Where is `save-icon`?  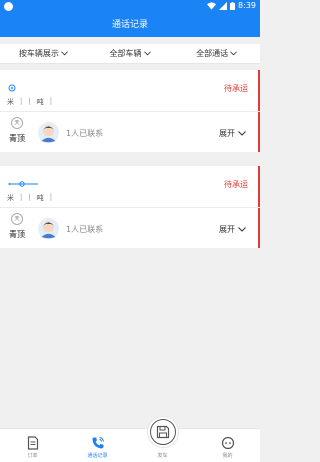
save-icon is located at coordinates (162, 432).